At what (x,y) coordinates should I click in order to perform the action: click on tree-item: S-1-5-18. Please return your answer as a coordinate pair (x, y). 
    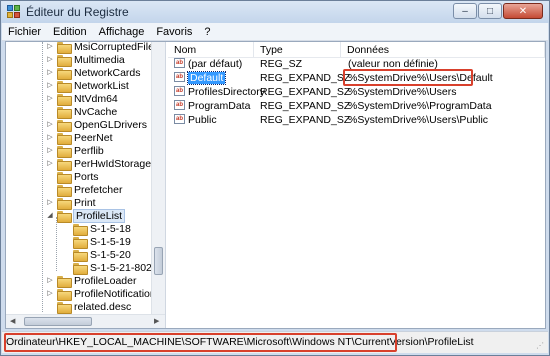
    Looking at the image, I should click on (96, 229).